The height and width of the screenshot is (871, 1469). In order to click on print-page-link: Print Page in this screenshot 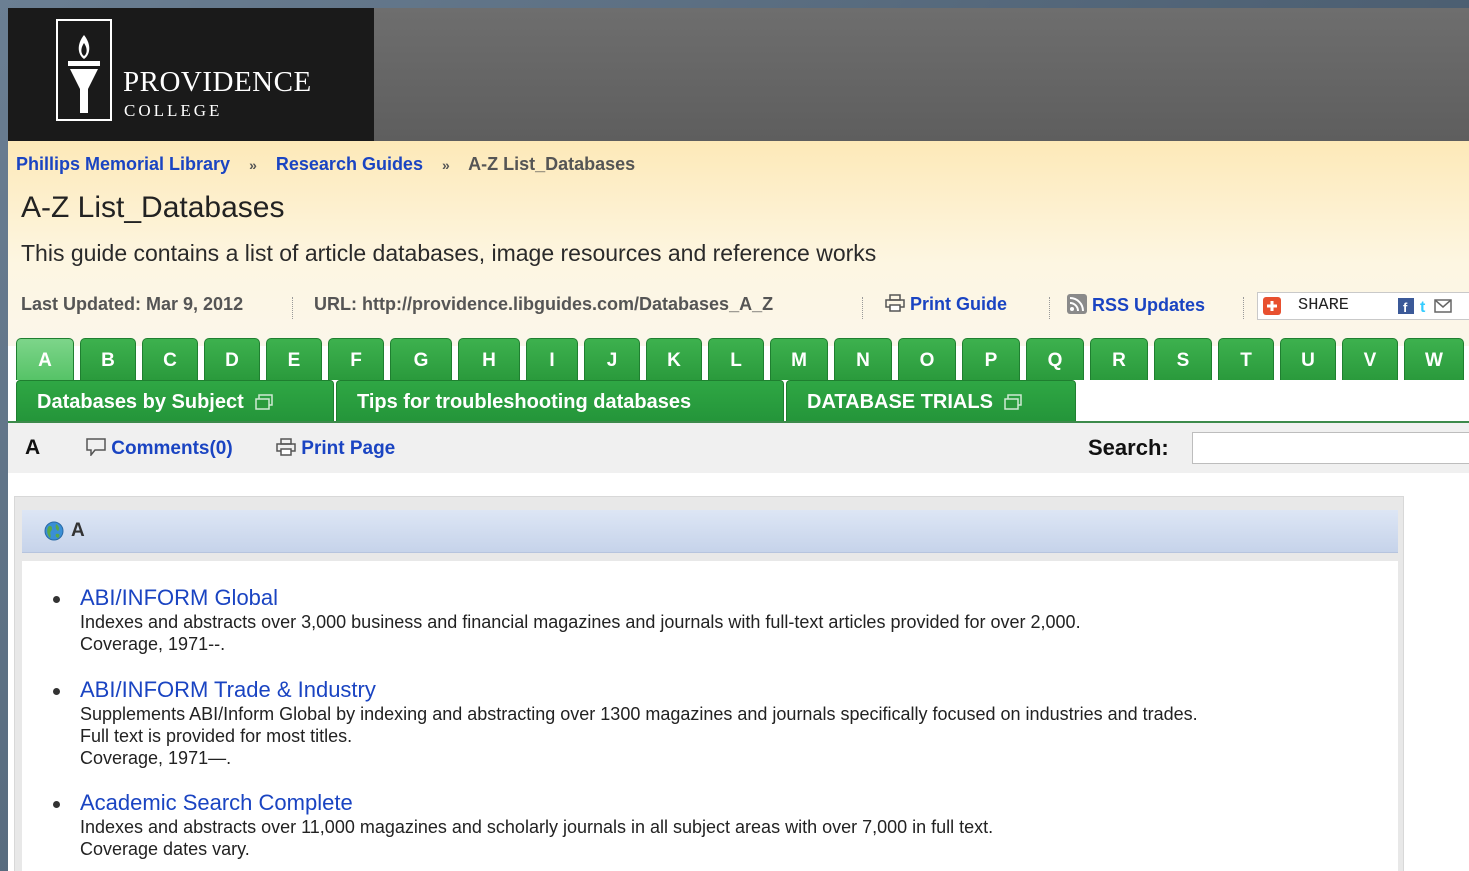, I will do `click(335, 449)`.